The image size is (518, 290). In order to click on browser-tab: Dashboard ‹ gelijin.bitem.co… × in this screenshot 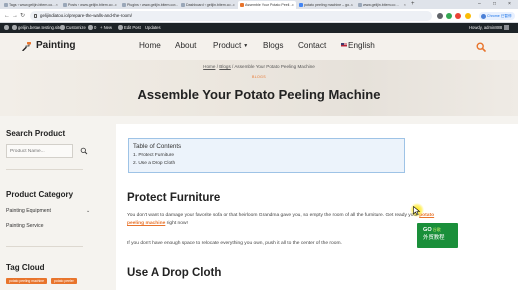, I will do `click(208, 5)`.